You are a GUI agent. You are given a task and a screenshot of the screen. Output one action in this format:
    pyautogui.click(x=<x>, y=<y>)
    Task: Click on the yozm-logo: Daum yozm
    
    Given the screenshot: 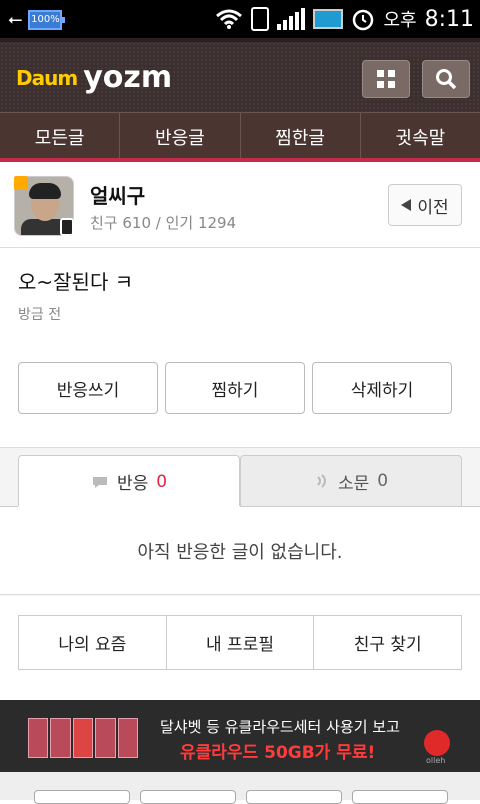 What is the action you would take?
    pyautogui.click(x=94, y=77)
    